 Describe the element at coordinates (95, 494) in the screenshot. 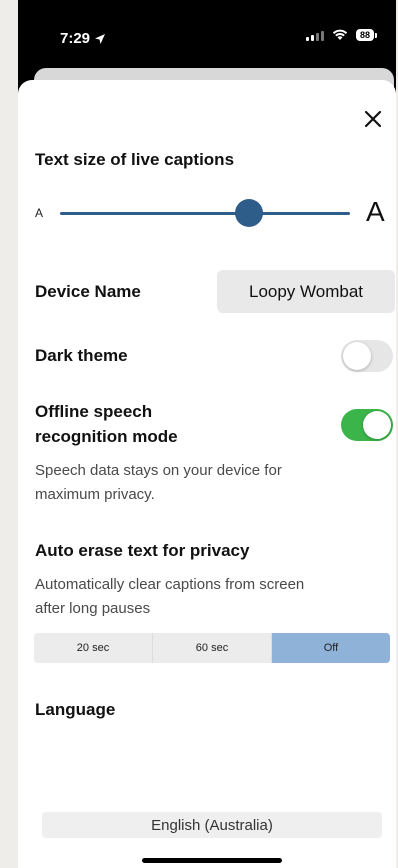

I see `offline-mode-desc-line2: maximum privacy.` at that location.